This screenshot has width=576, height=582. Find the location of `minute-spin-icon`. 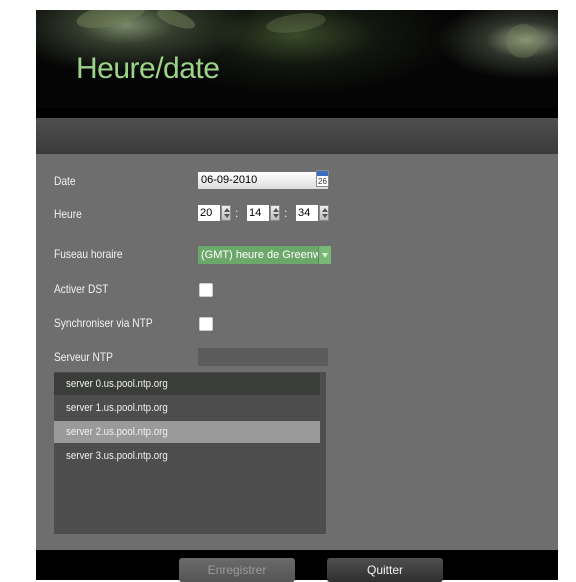

minute-spin-icon is located at coordinates (275, 213).